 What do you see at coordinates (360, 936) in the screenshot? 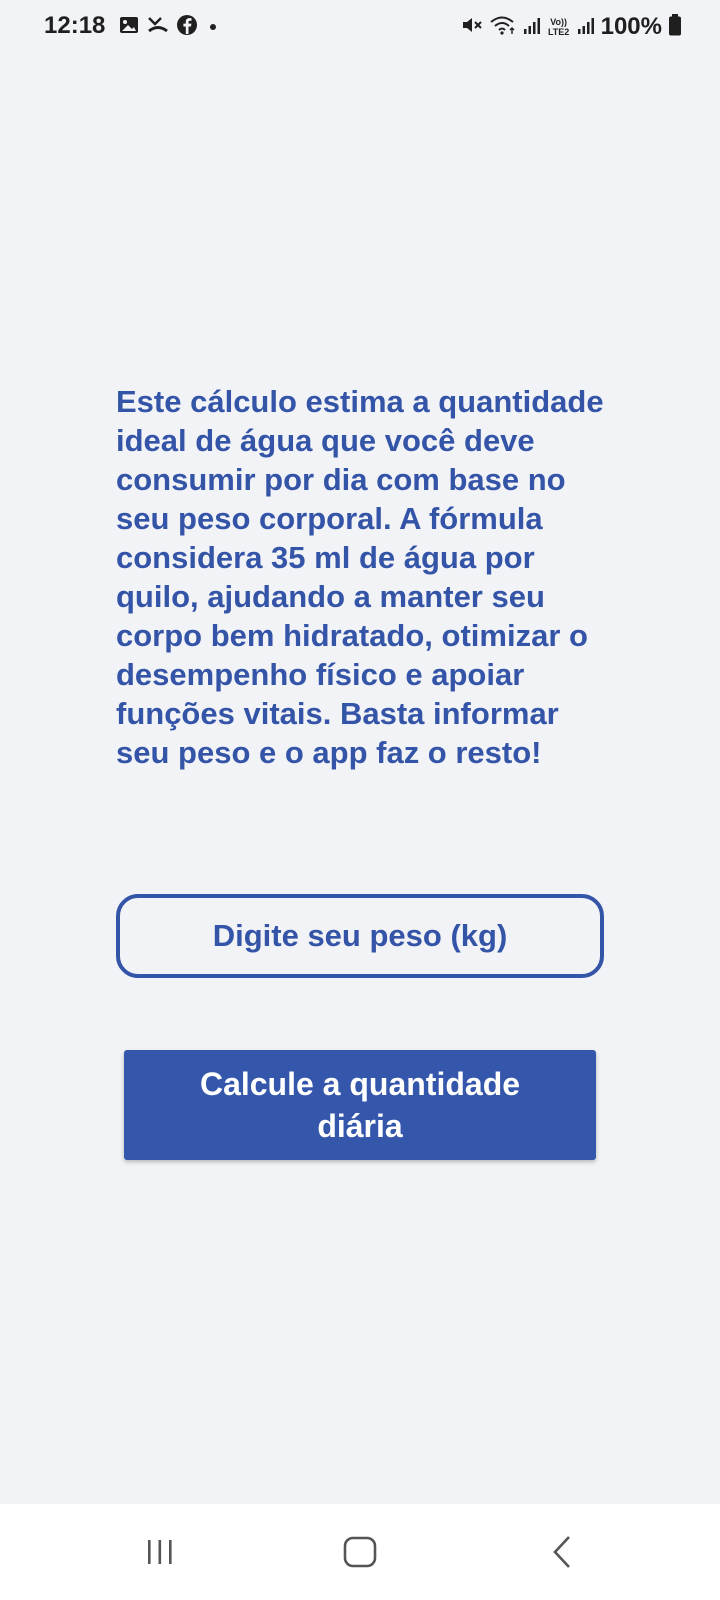
I see `weight-input` at bounding box center [360, 936].